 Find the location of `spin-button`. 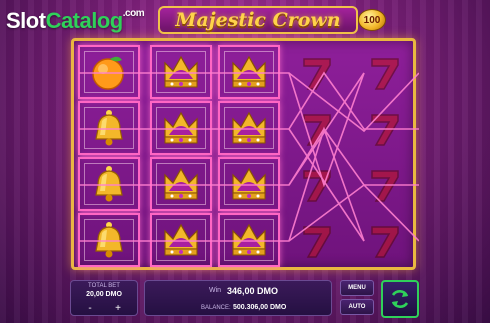

spin-button is located at coordinates (400, 299).